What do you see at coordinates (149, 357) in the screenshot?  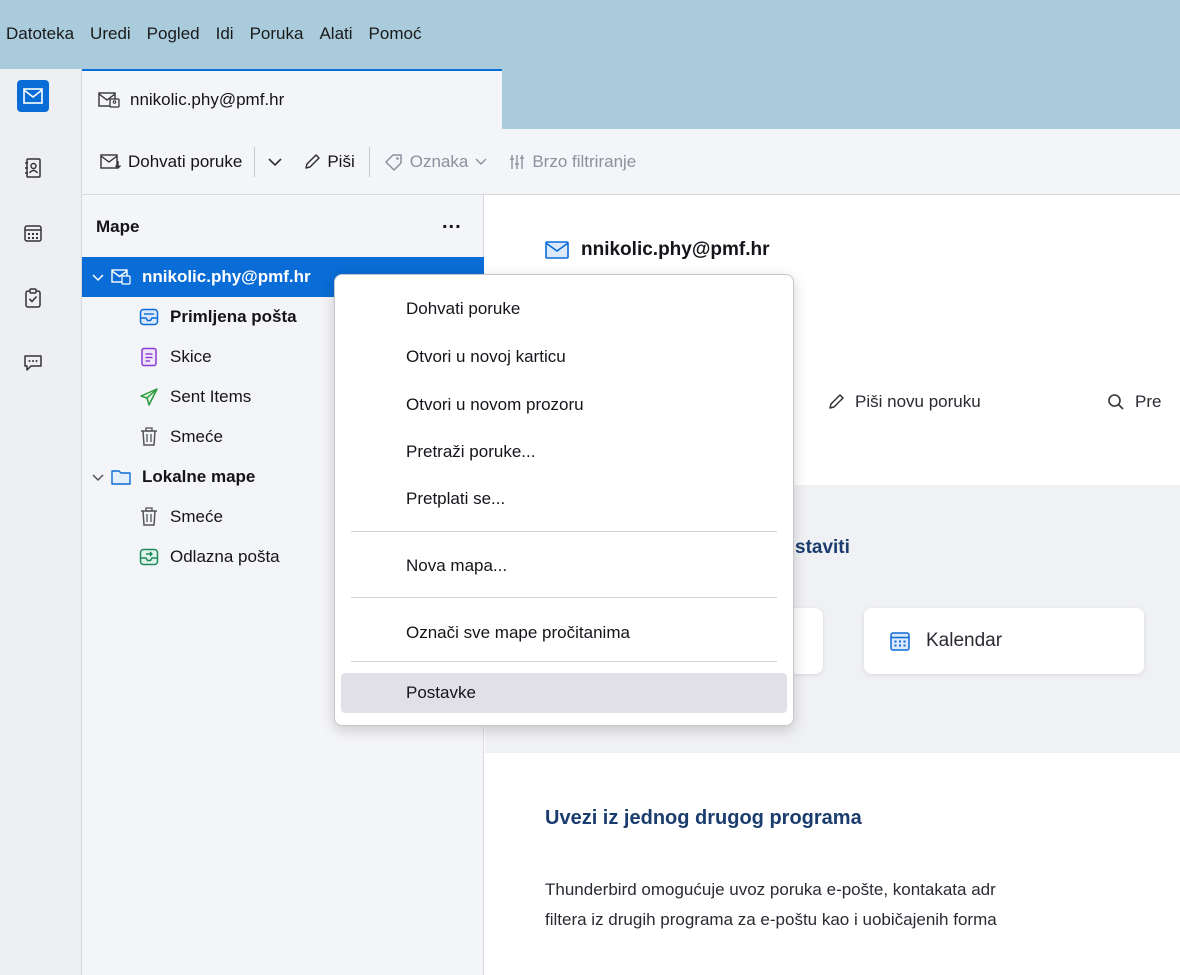 I see `drafts-icon` at bounding box center [149, 357].